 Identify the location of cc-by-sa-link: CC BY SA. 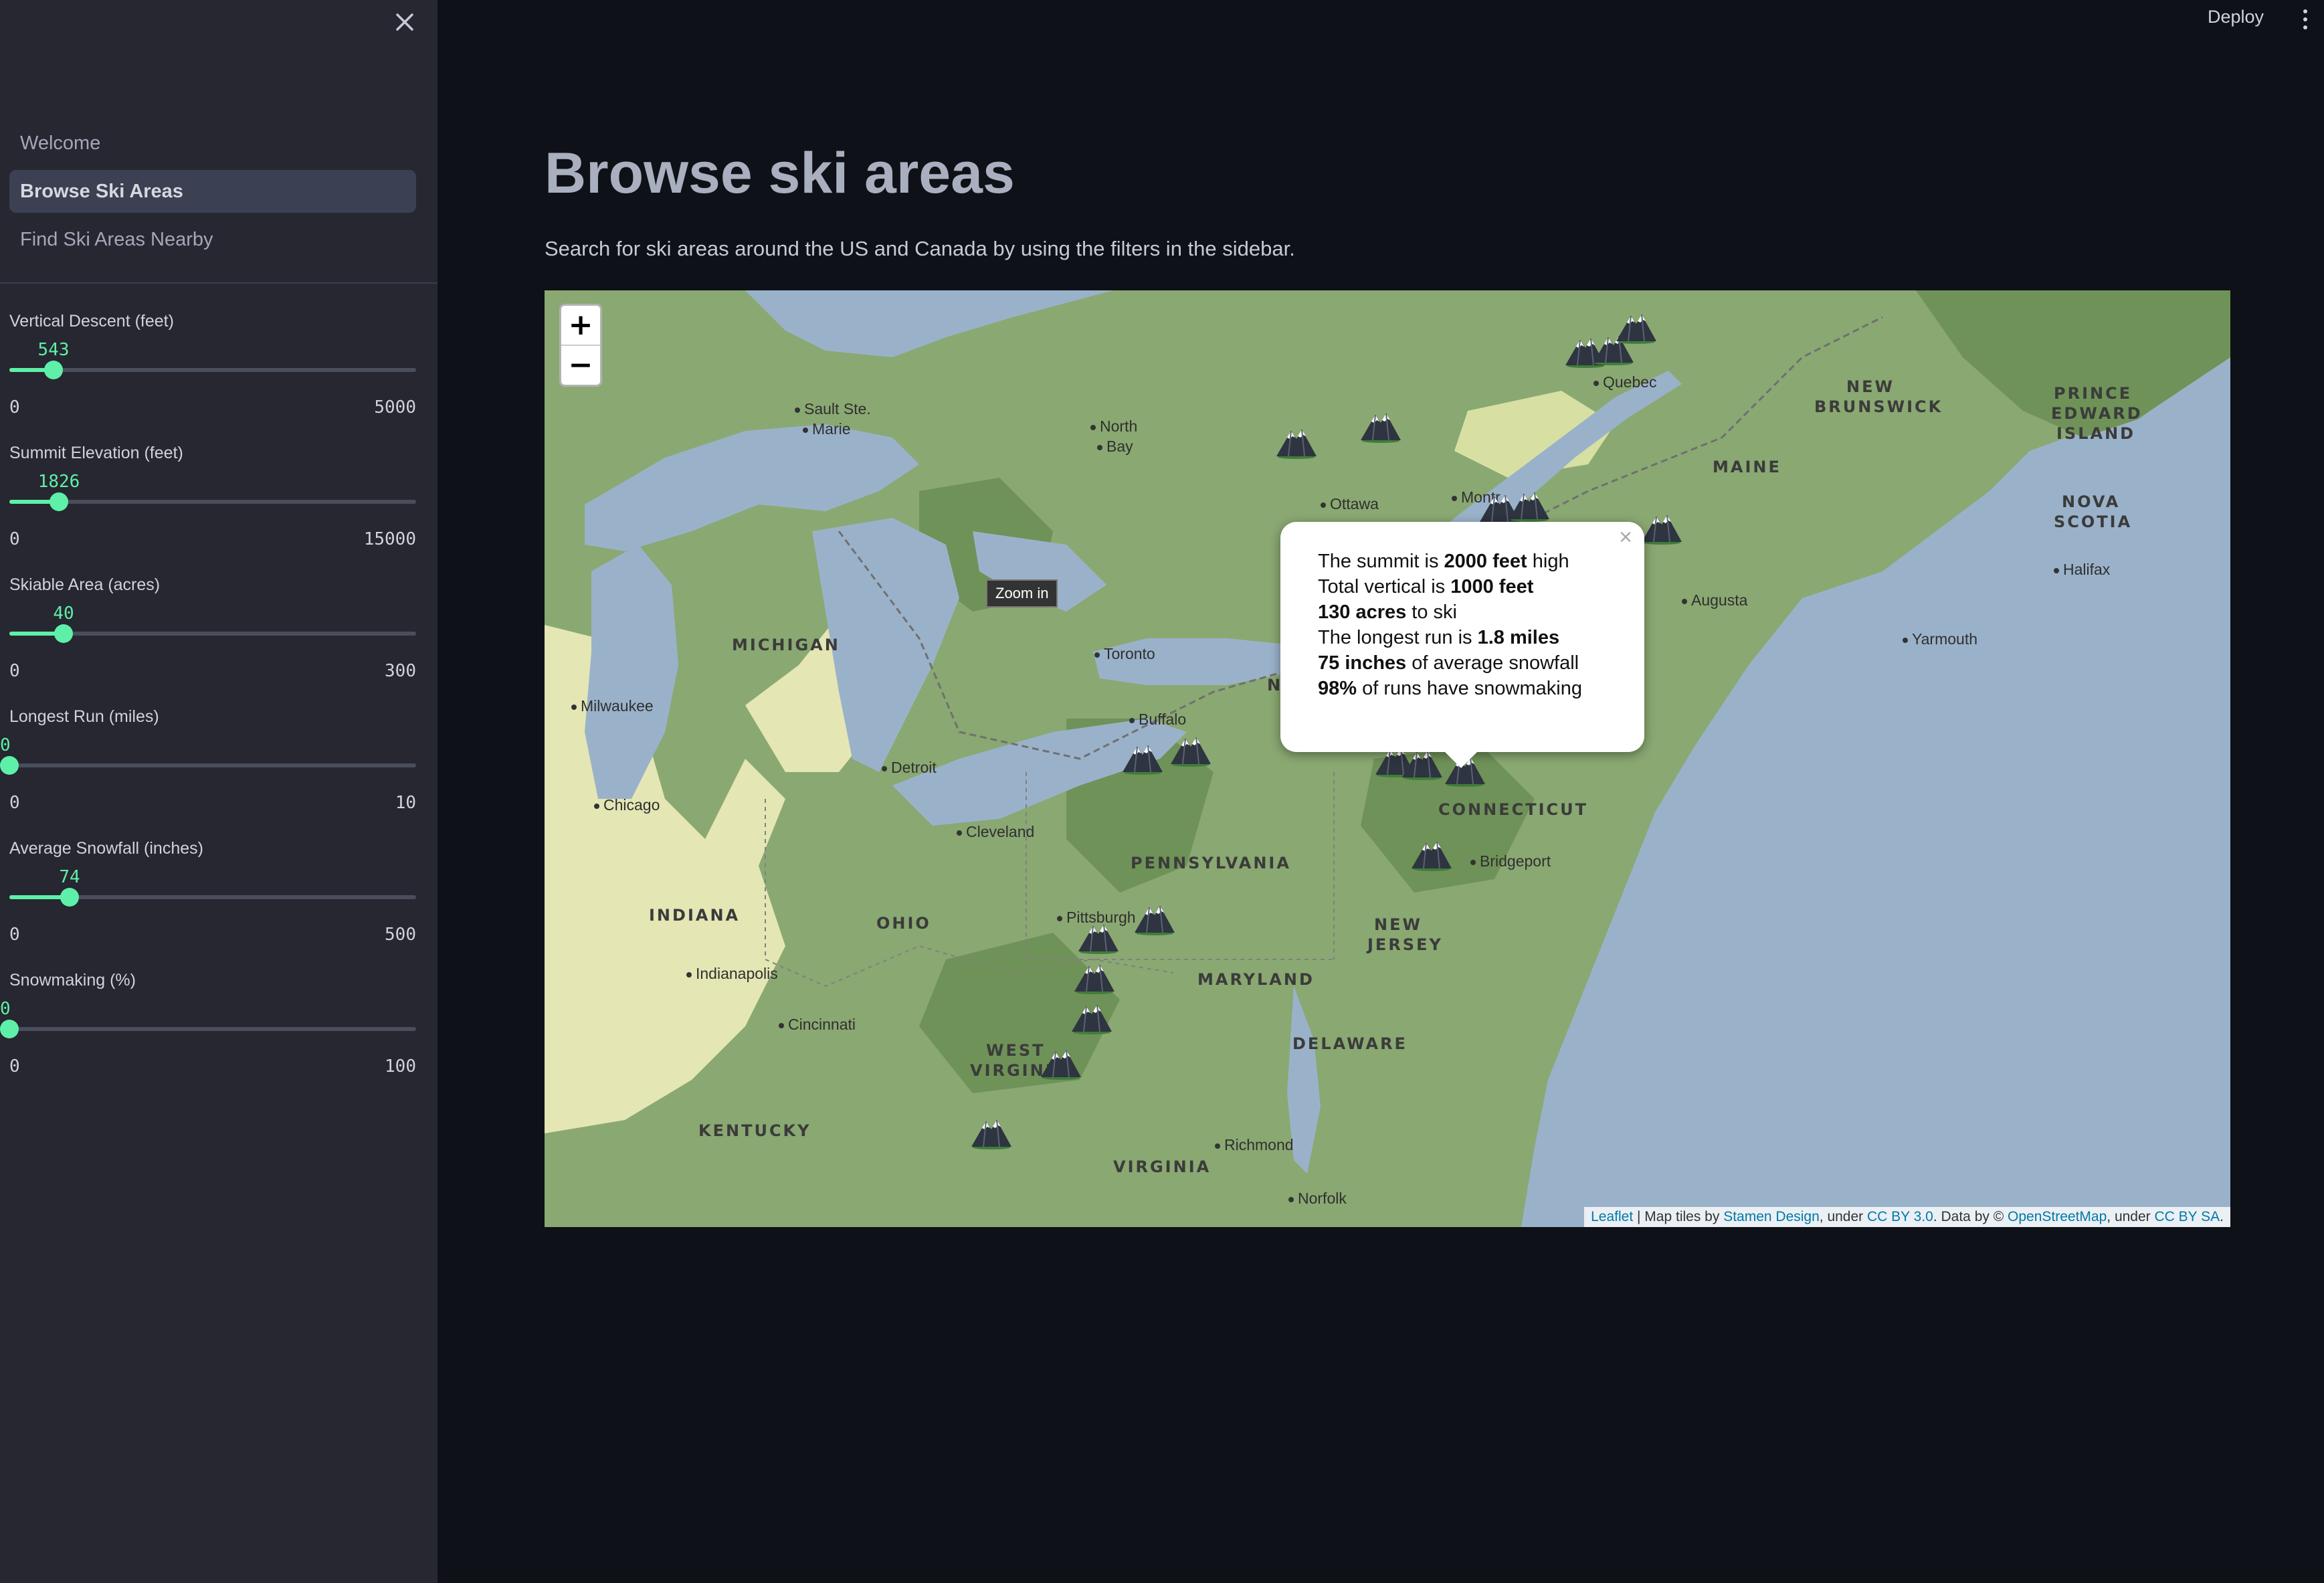
(2187, 1216).